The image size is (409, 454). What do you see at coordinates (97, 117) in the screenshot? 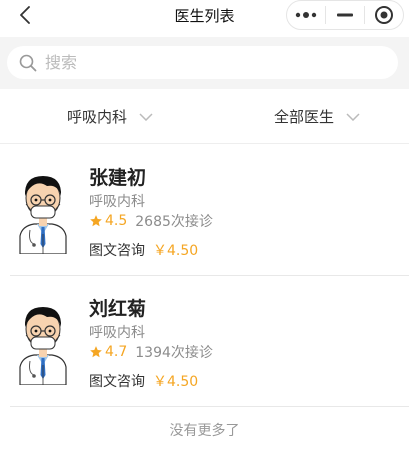
I see `department-filter-label: 呼吸内科` at bounding box center [97, 117].